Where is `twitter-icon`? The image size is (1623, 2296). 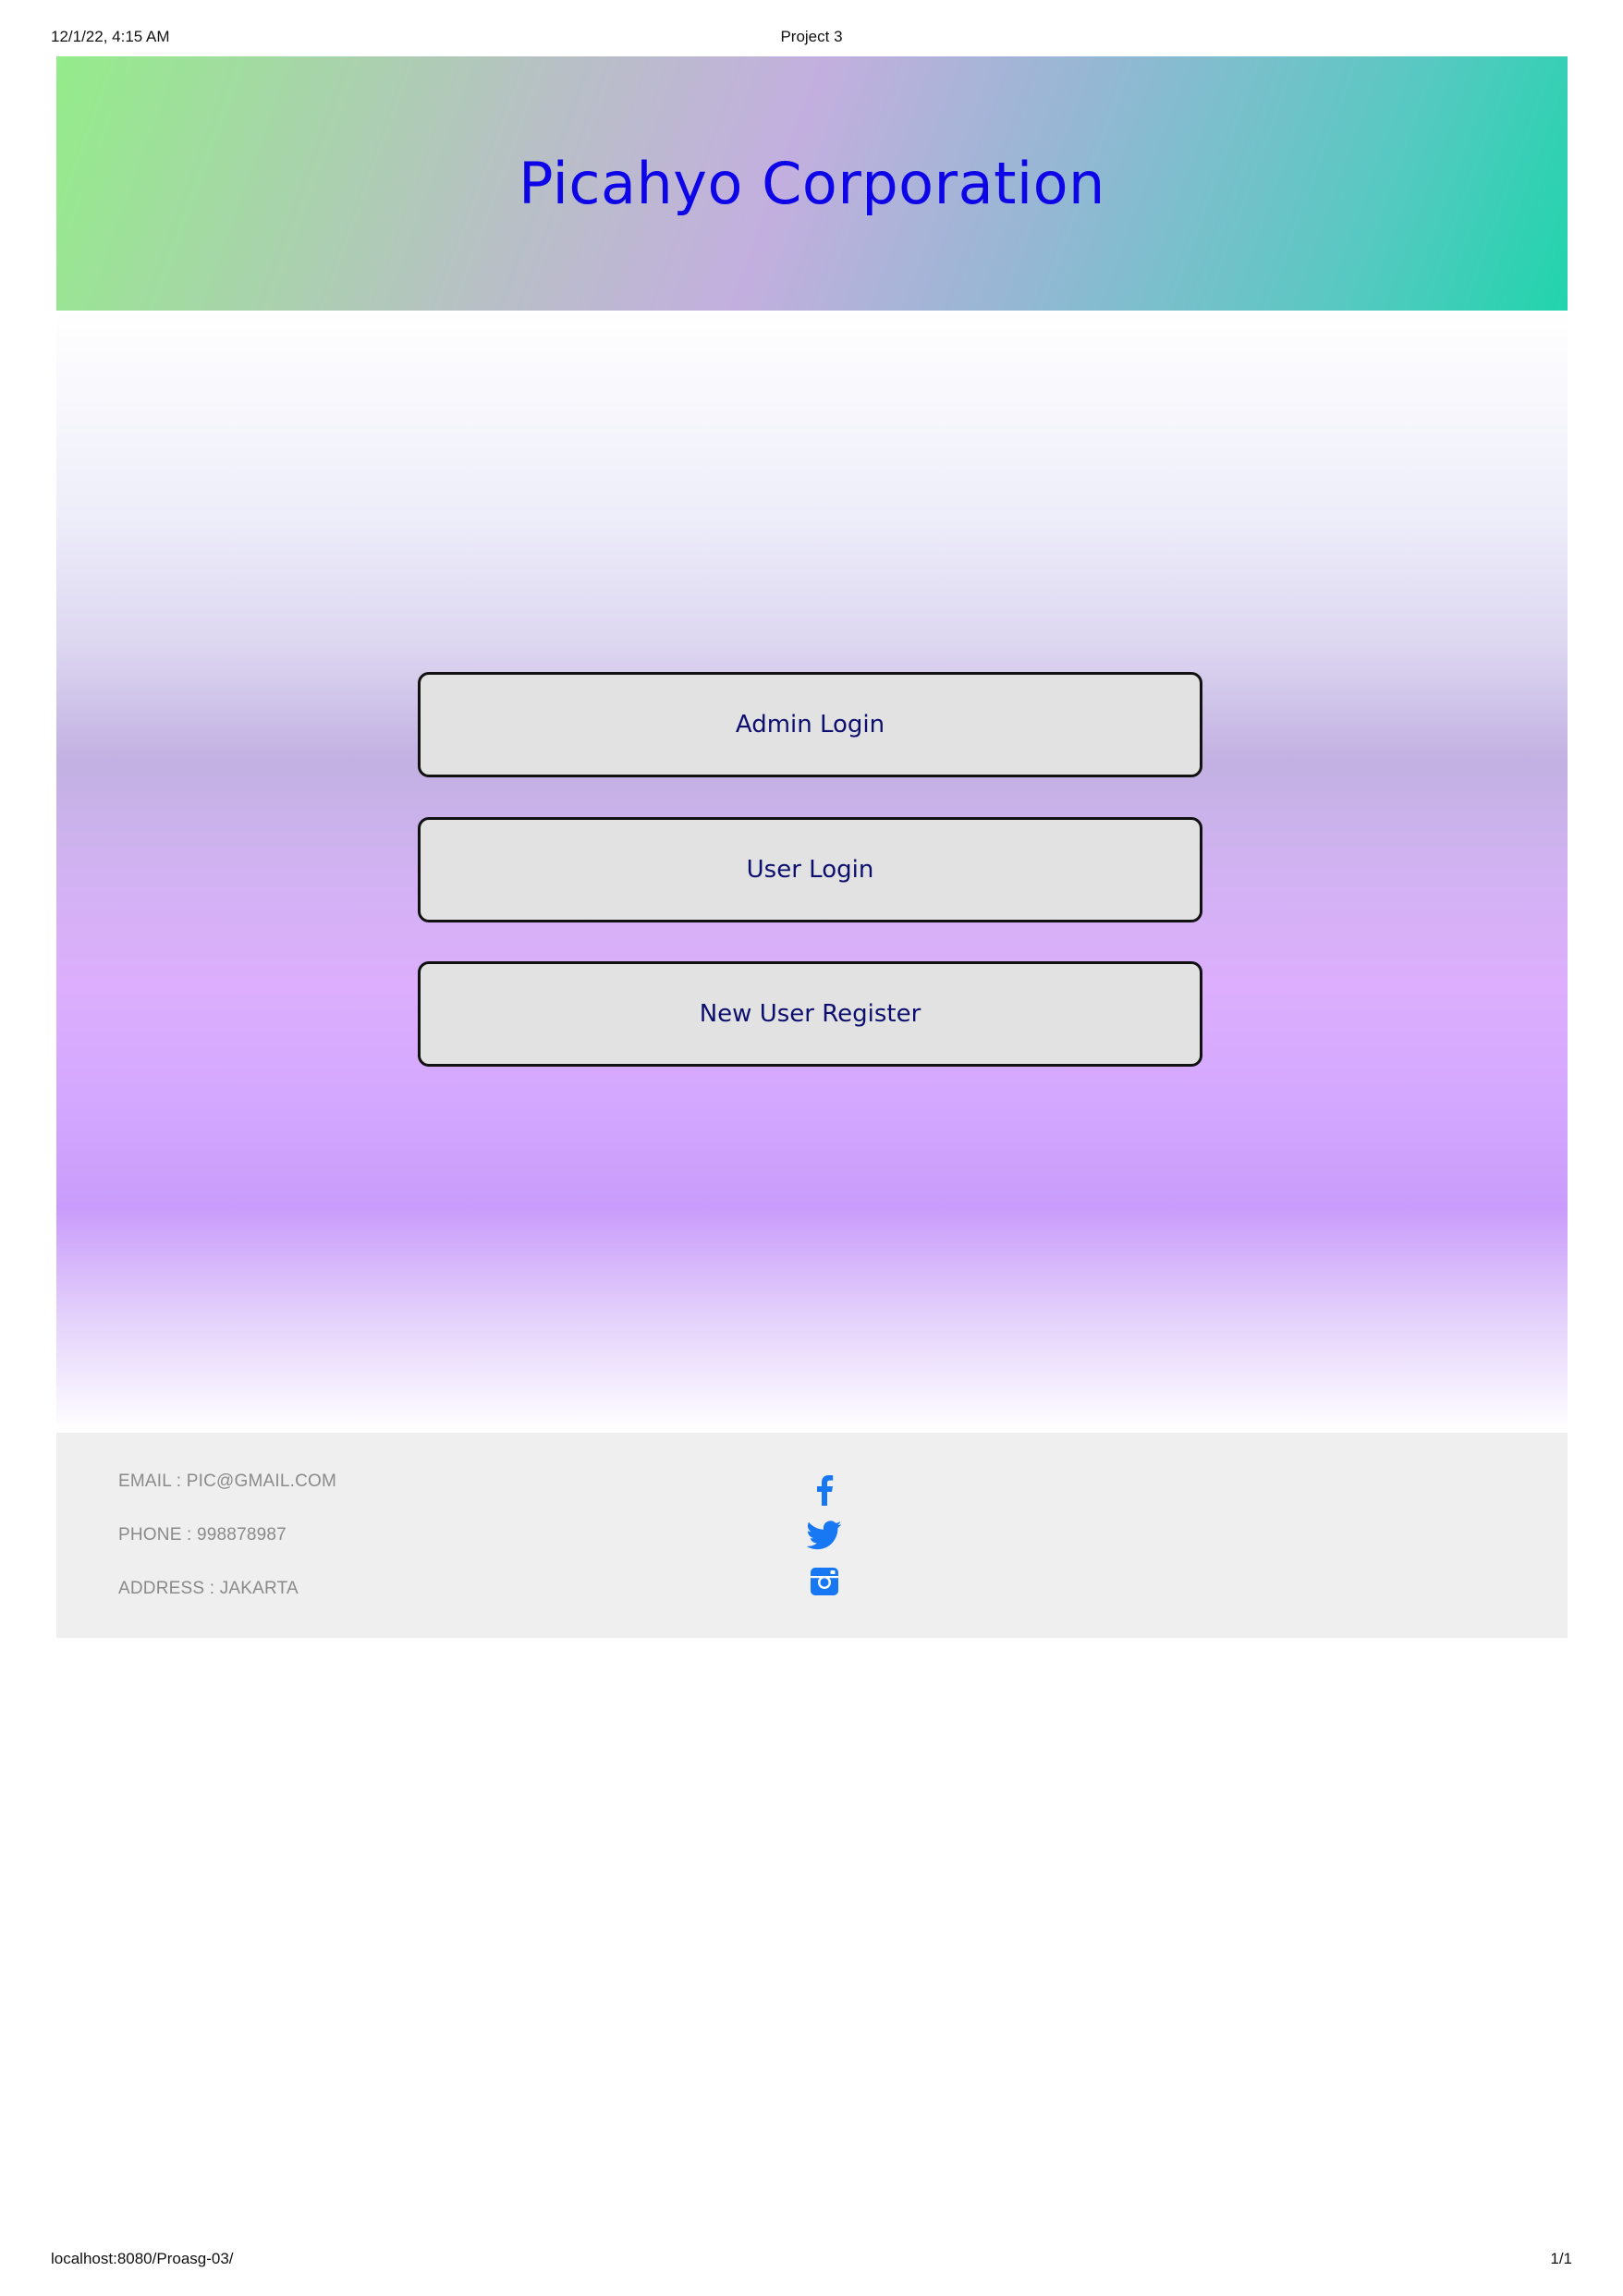
twitter-icon is located at coordinates (825, 1536).